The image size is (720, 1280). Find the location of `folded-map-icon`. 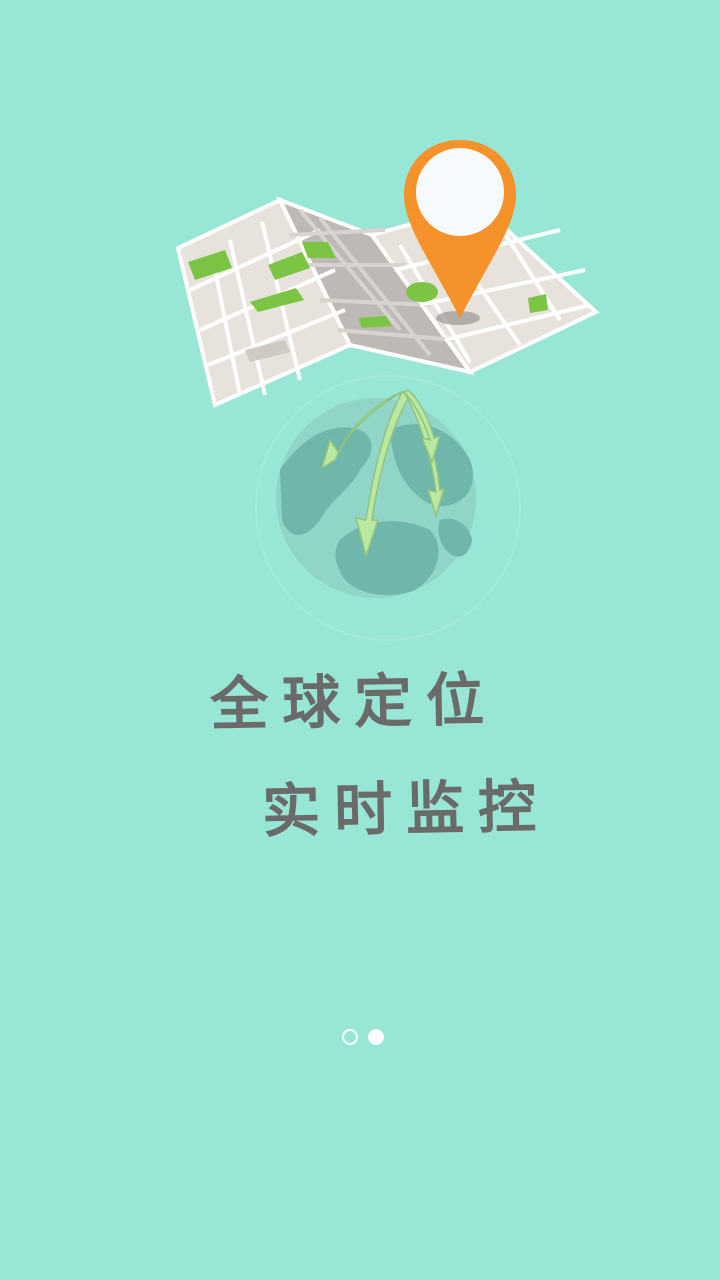

folded-map-icon is located at coordinates (387, 302).